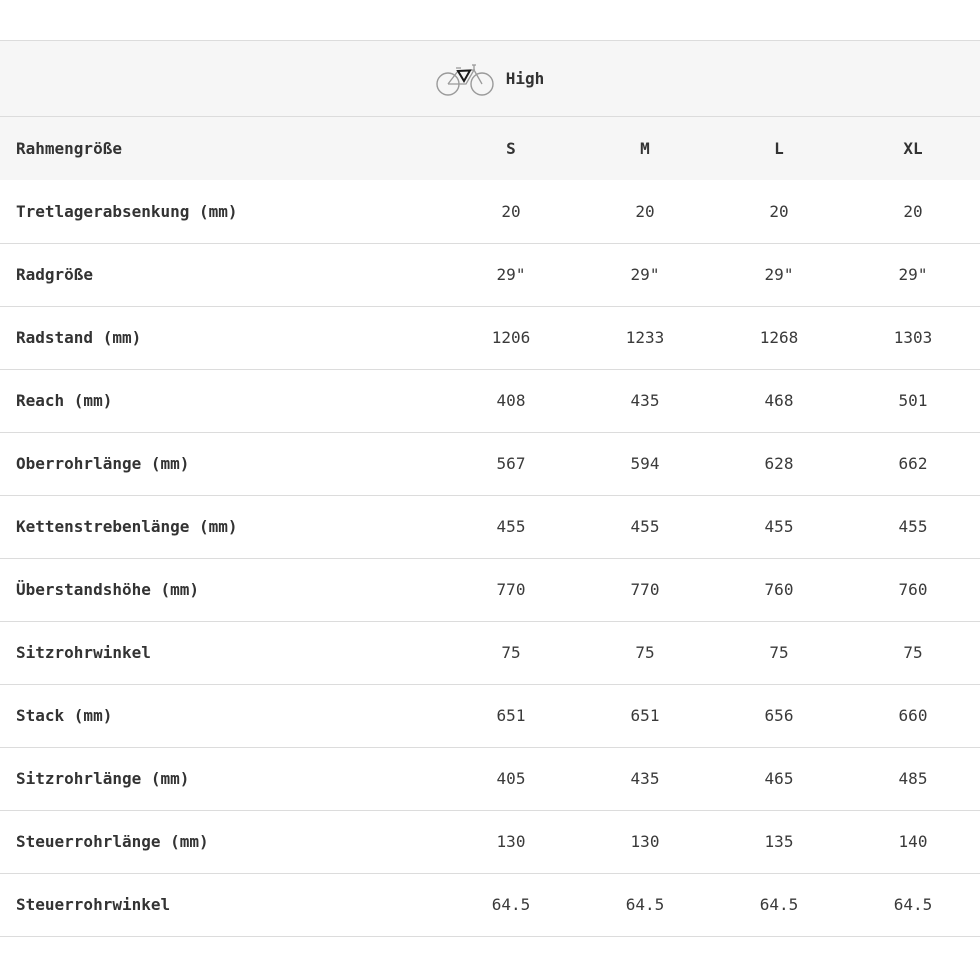 The width and height of the screenshot is (980, 980). What do you see at coordinates (779, 778) in the screenshot?
I see `cell-value: 465` at bounding box center [779, 778].